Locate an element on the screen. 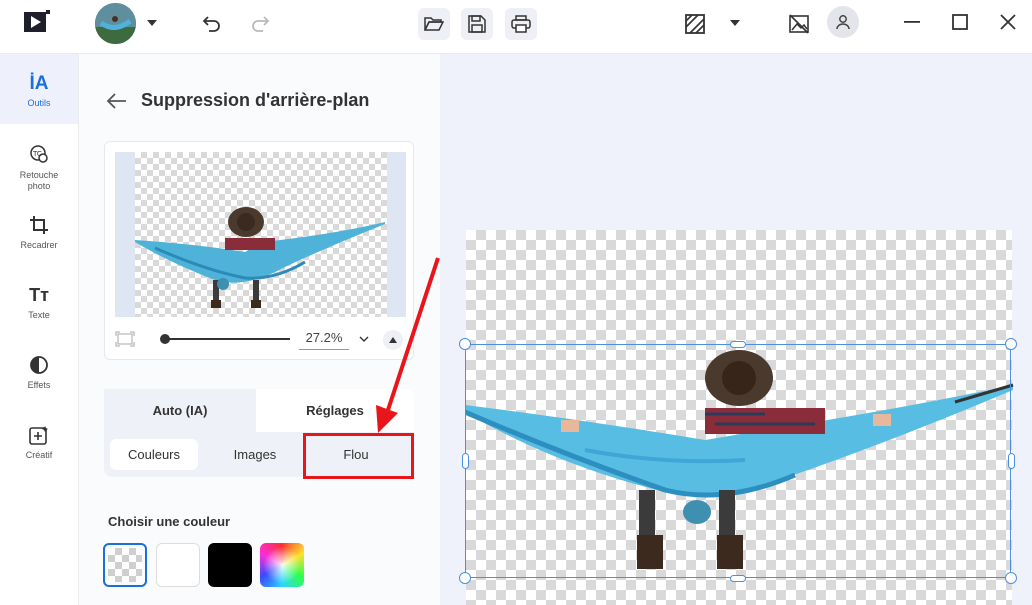 The image size is (1032, 605). sidebar-item-label: Retouche photo is located at coordinates (39, 180).